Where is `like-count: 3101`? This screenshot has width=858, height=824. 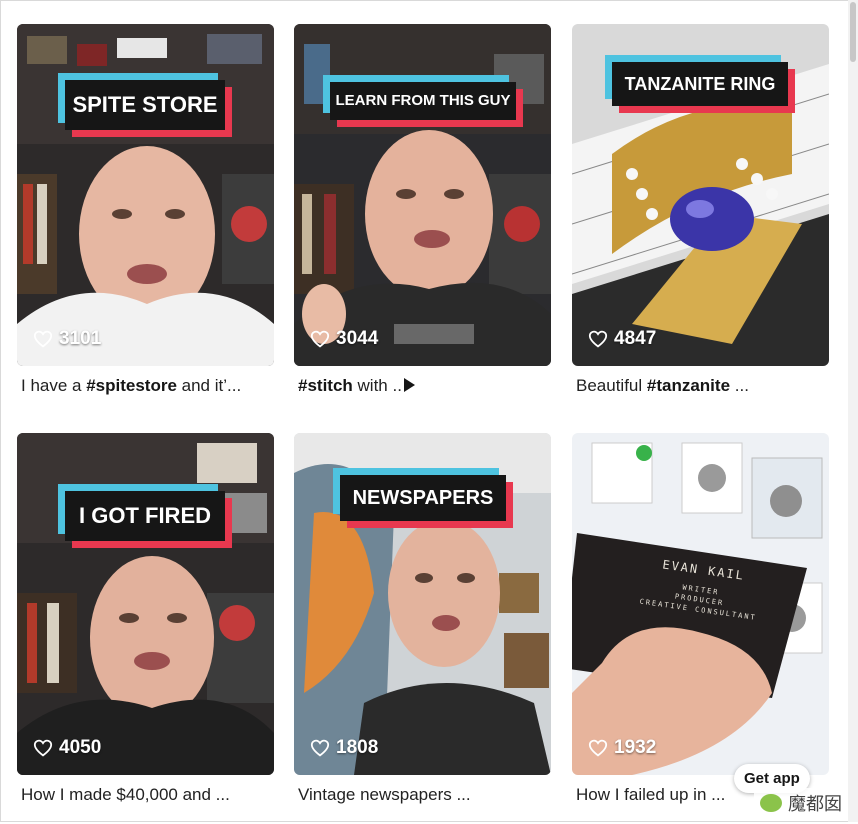 like-count: 3101 is located at coordinates (67, 339).